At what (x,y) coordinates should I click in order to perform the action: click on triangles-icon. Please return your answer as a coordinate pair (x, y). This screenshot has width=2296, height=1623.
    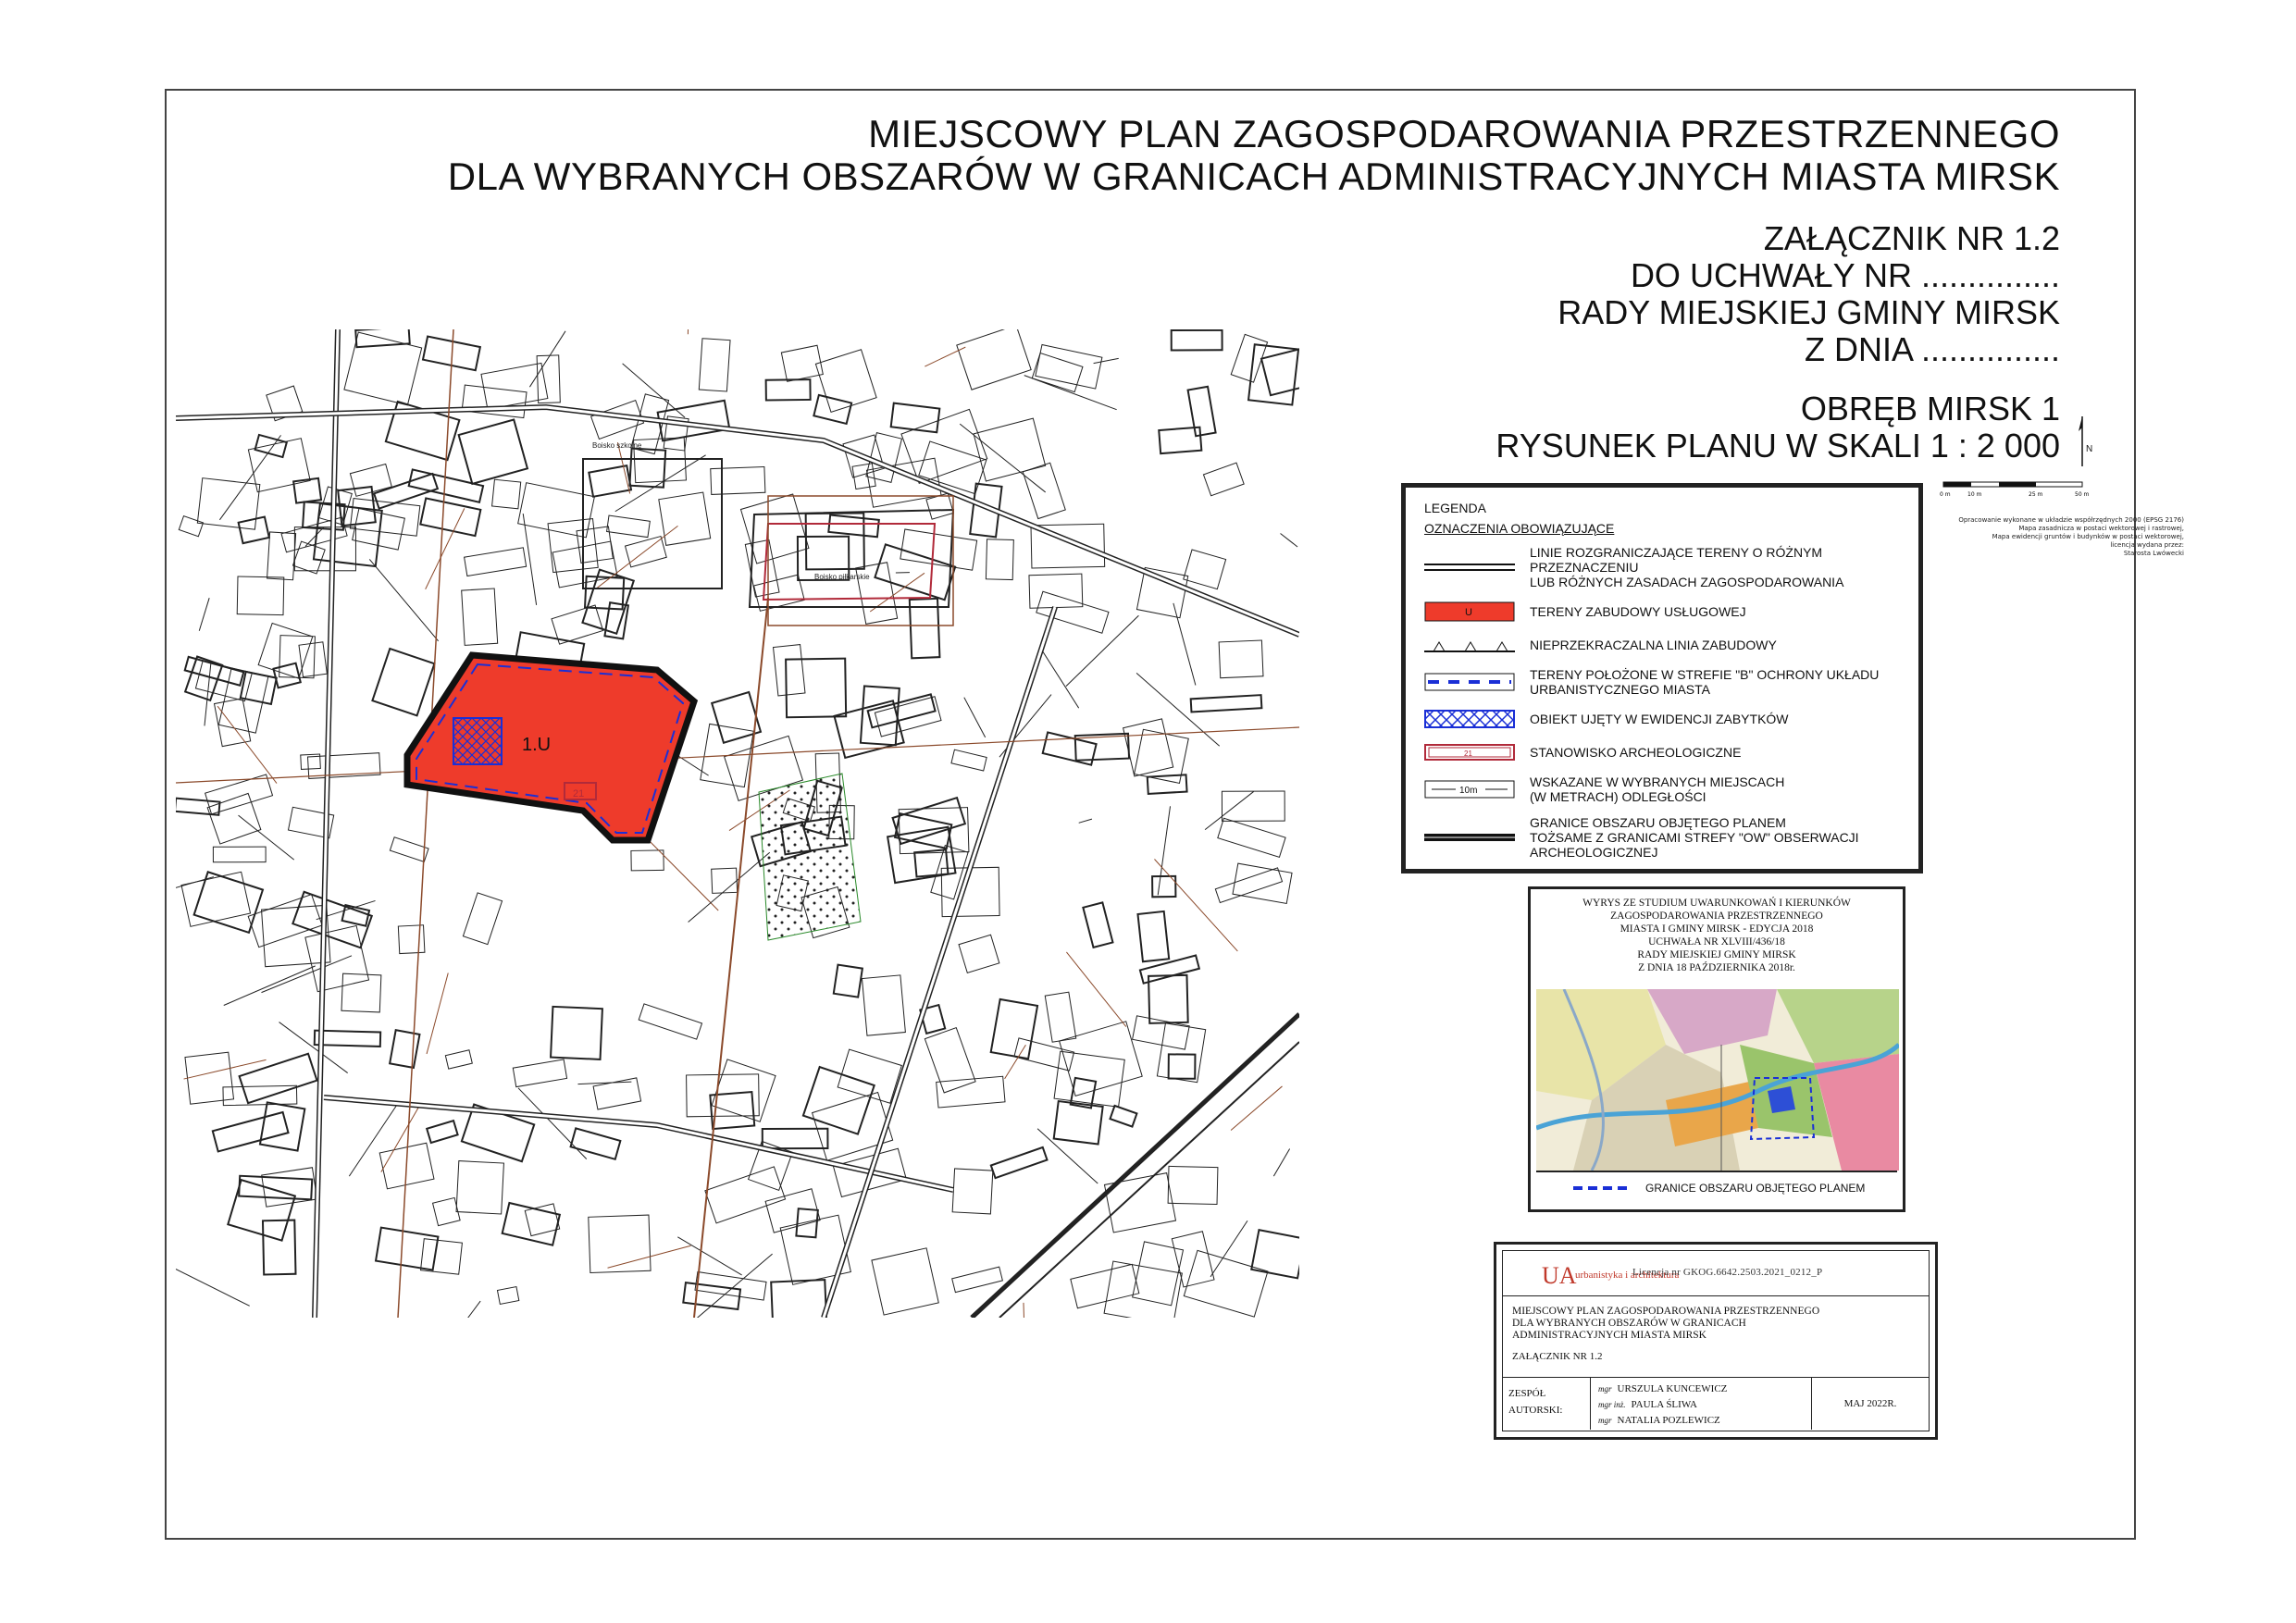
    Looking at the image, I should click on (1470, 646).